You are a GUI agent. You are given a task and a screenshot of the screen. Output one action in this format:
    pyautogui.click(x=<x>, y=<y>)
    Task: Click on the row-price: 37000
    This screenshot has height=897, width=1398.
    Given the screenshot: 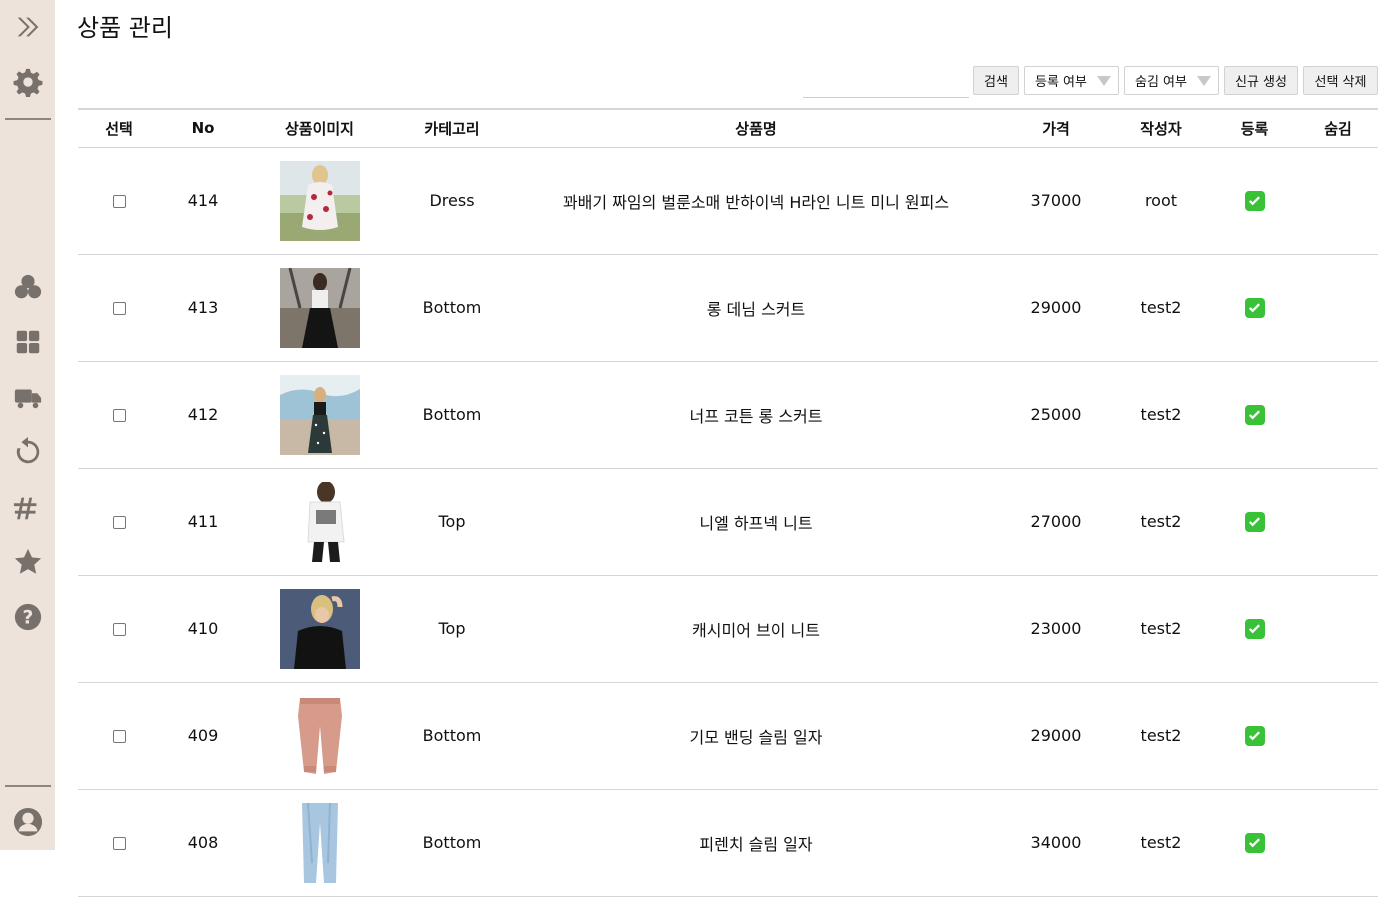 What is the action you would take?
    pyautogui.click(x=1056, y=200)
    